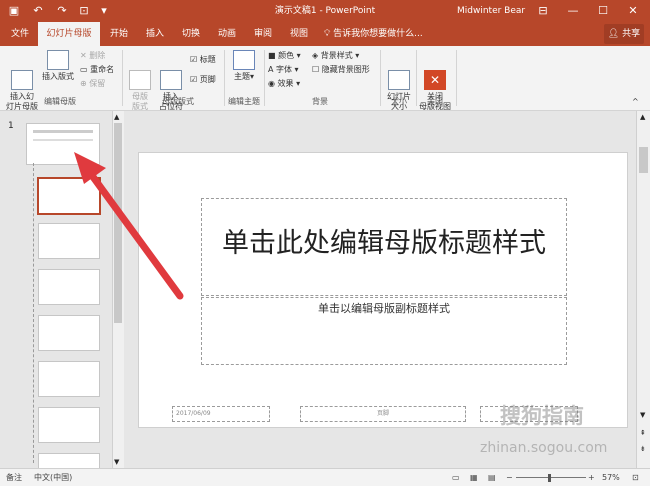  Describe the element at coordinates (53, 477) in the screenshot. I see `language-label: 中文(中国)` at that location.